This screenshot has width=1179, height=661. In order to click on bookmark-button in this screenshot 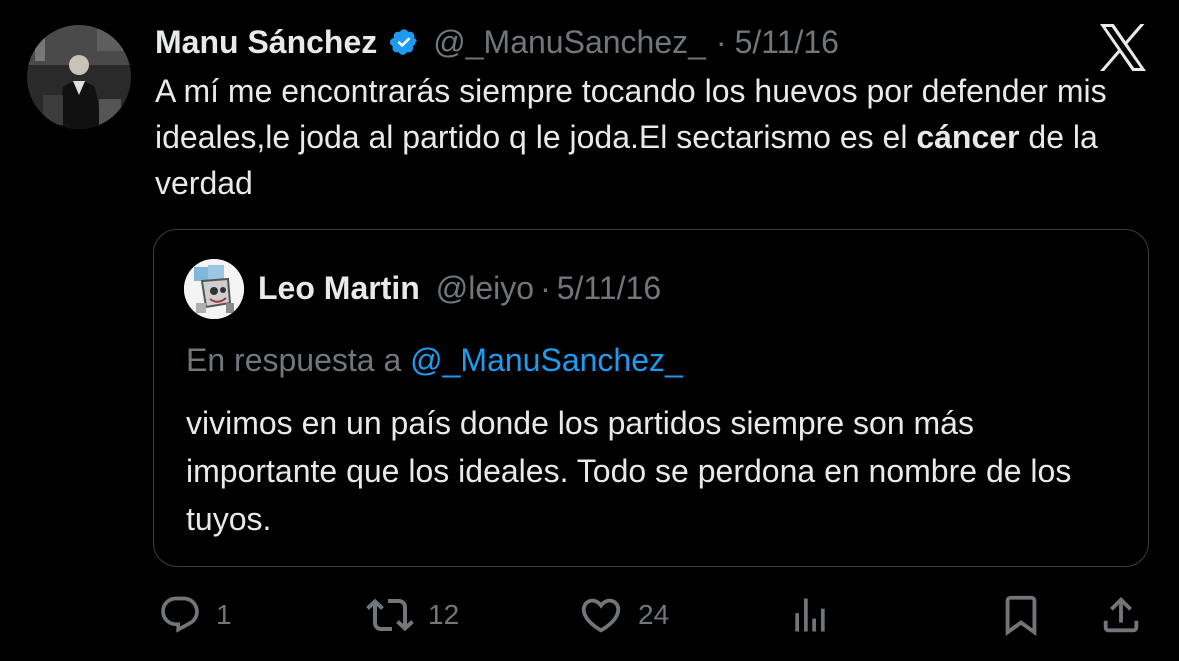, I will do `click(1021, 615)`.